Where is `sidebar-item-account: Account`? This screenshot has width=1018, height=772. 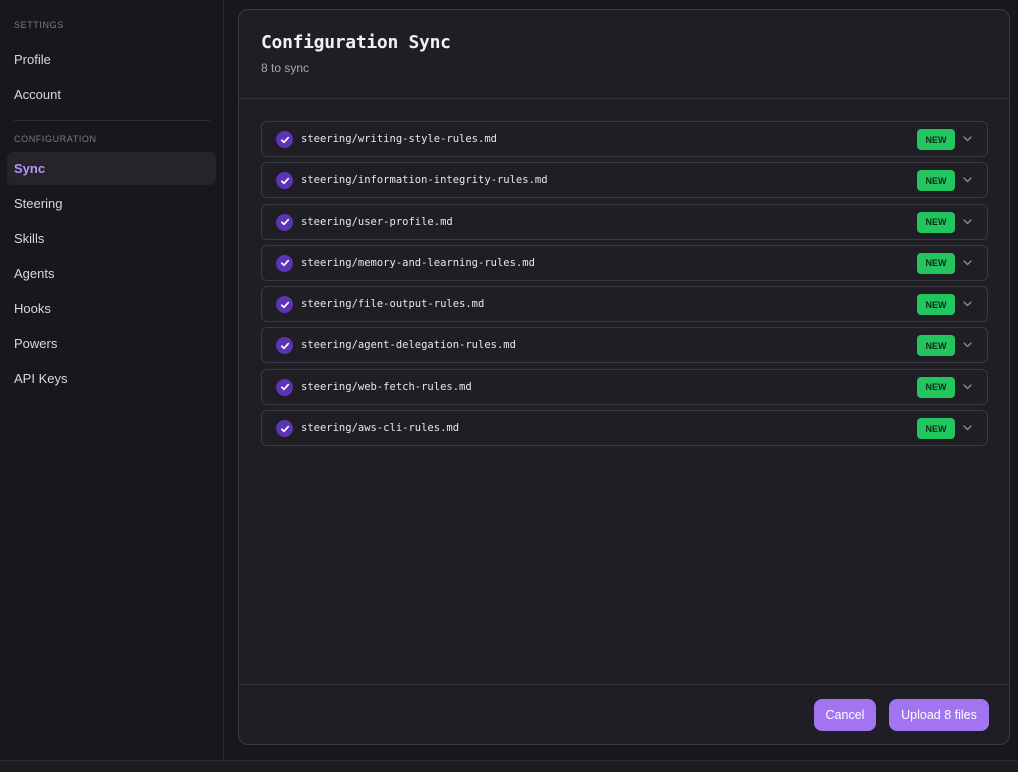
sidebar-item-account: Account is located at coordinates (111, 94).